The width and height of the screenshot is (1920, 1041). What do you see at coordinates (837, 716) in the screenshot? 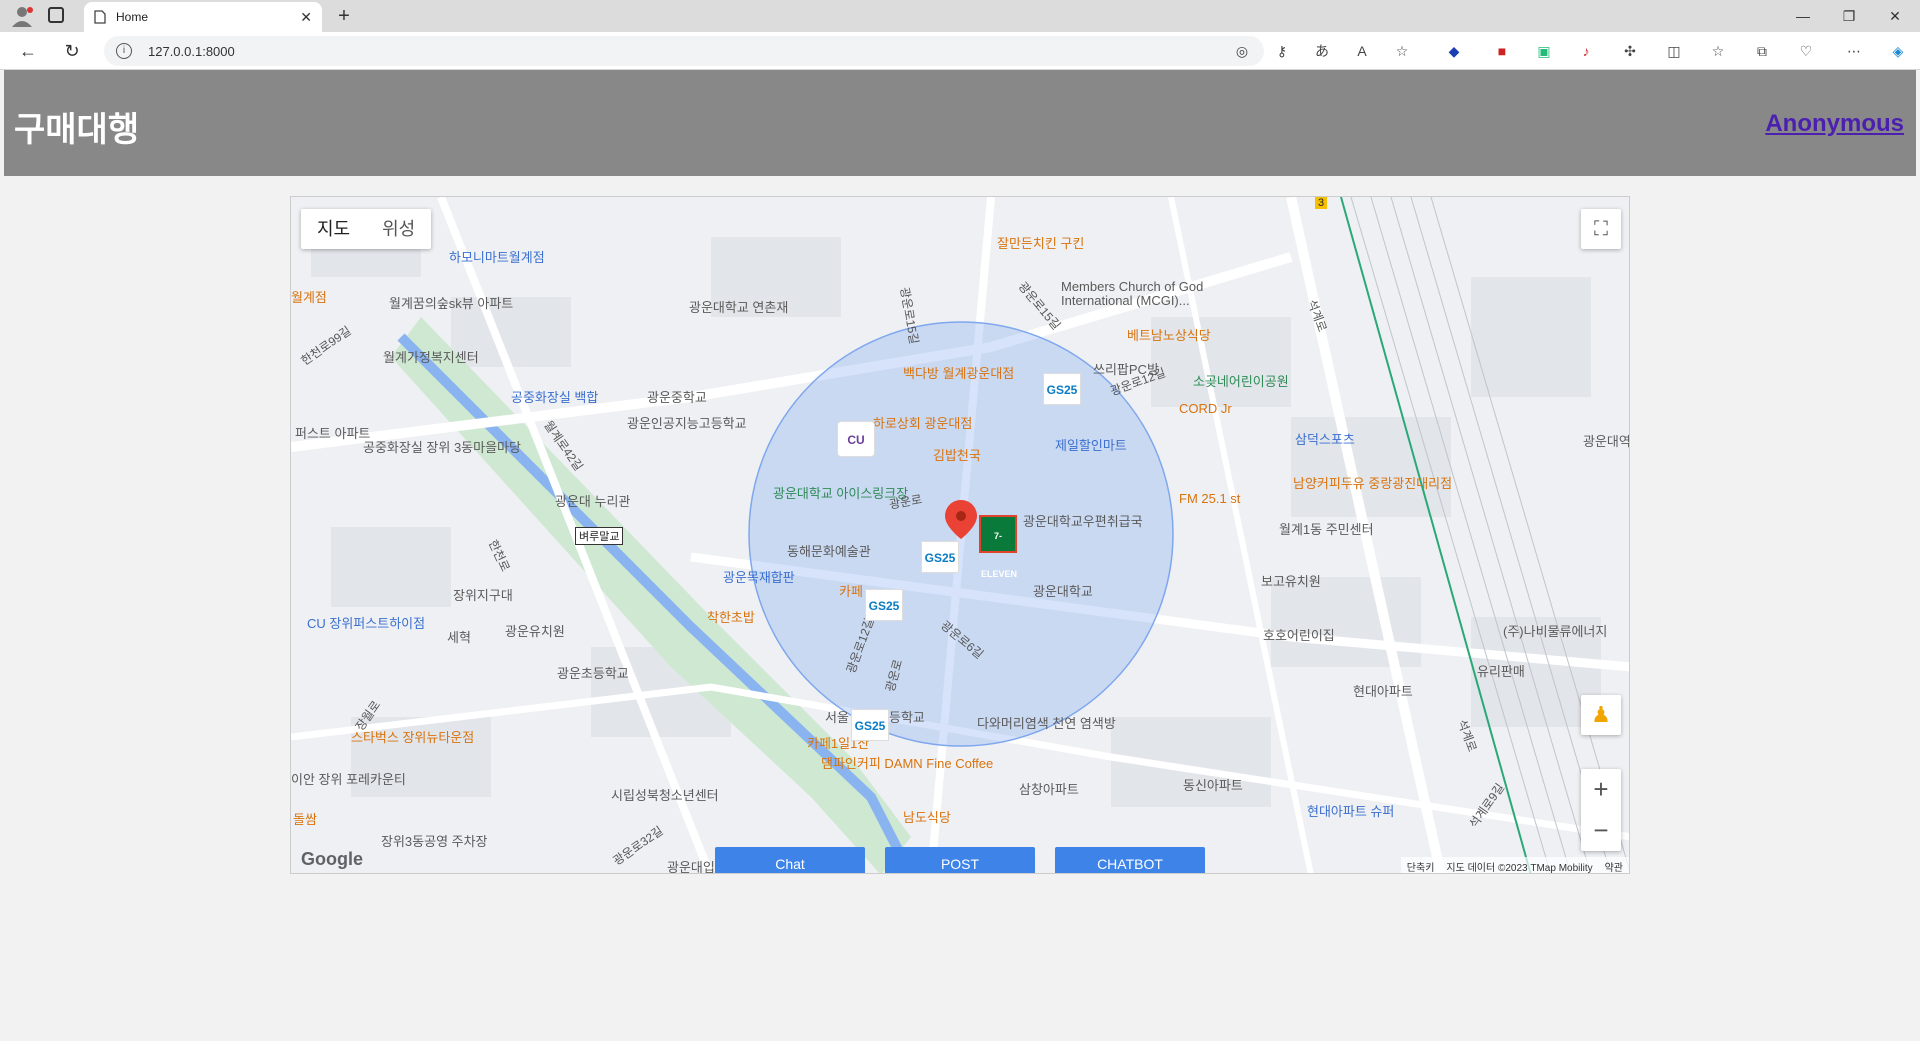
I see `place-label: 서울` at bounding box center [837, 716].